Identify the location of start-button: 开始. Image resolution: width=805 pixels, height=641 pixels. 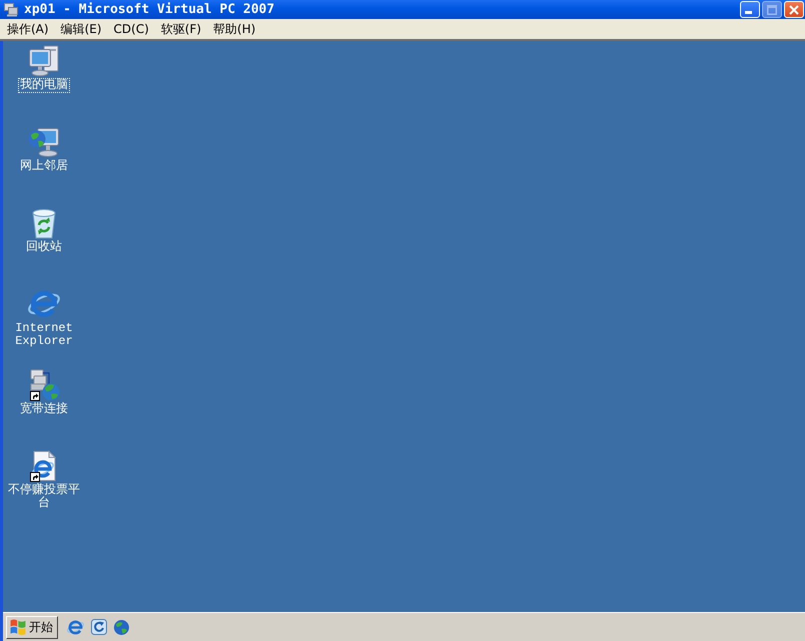
(32, 627).